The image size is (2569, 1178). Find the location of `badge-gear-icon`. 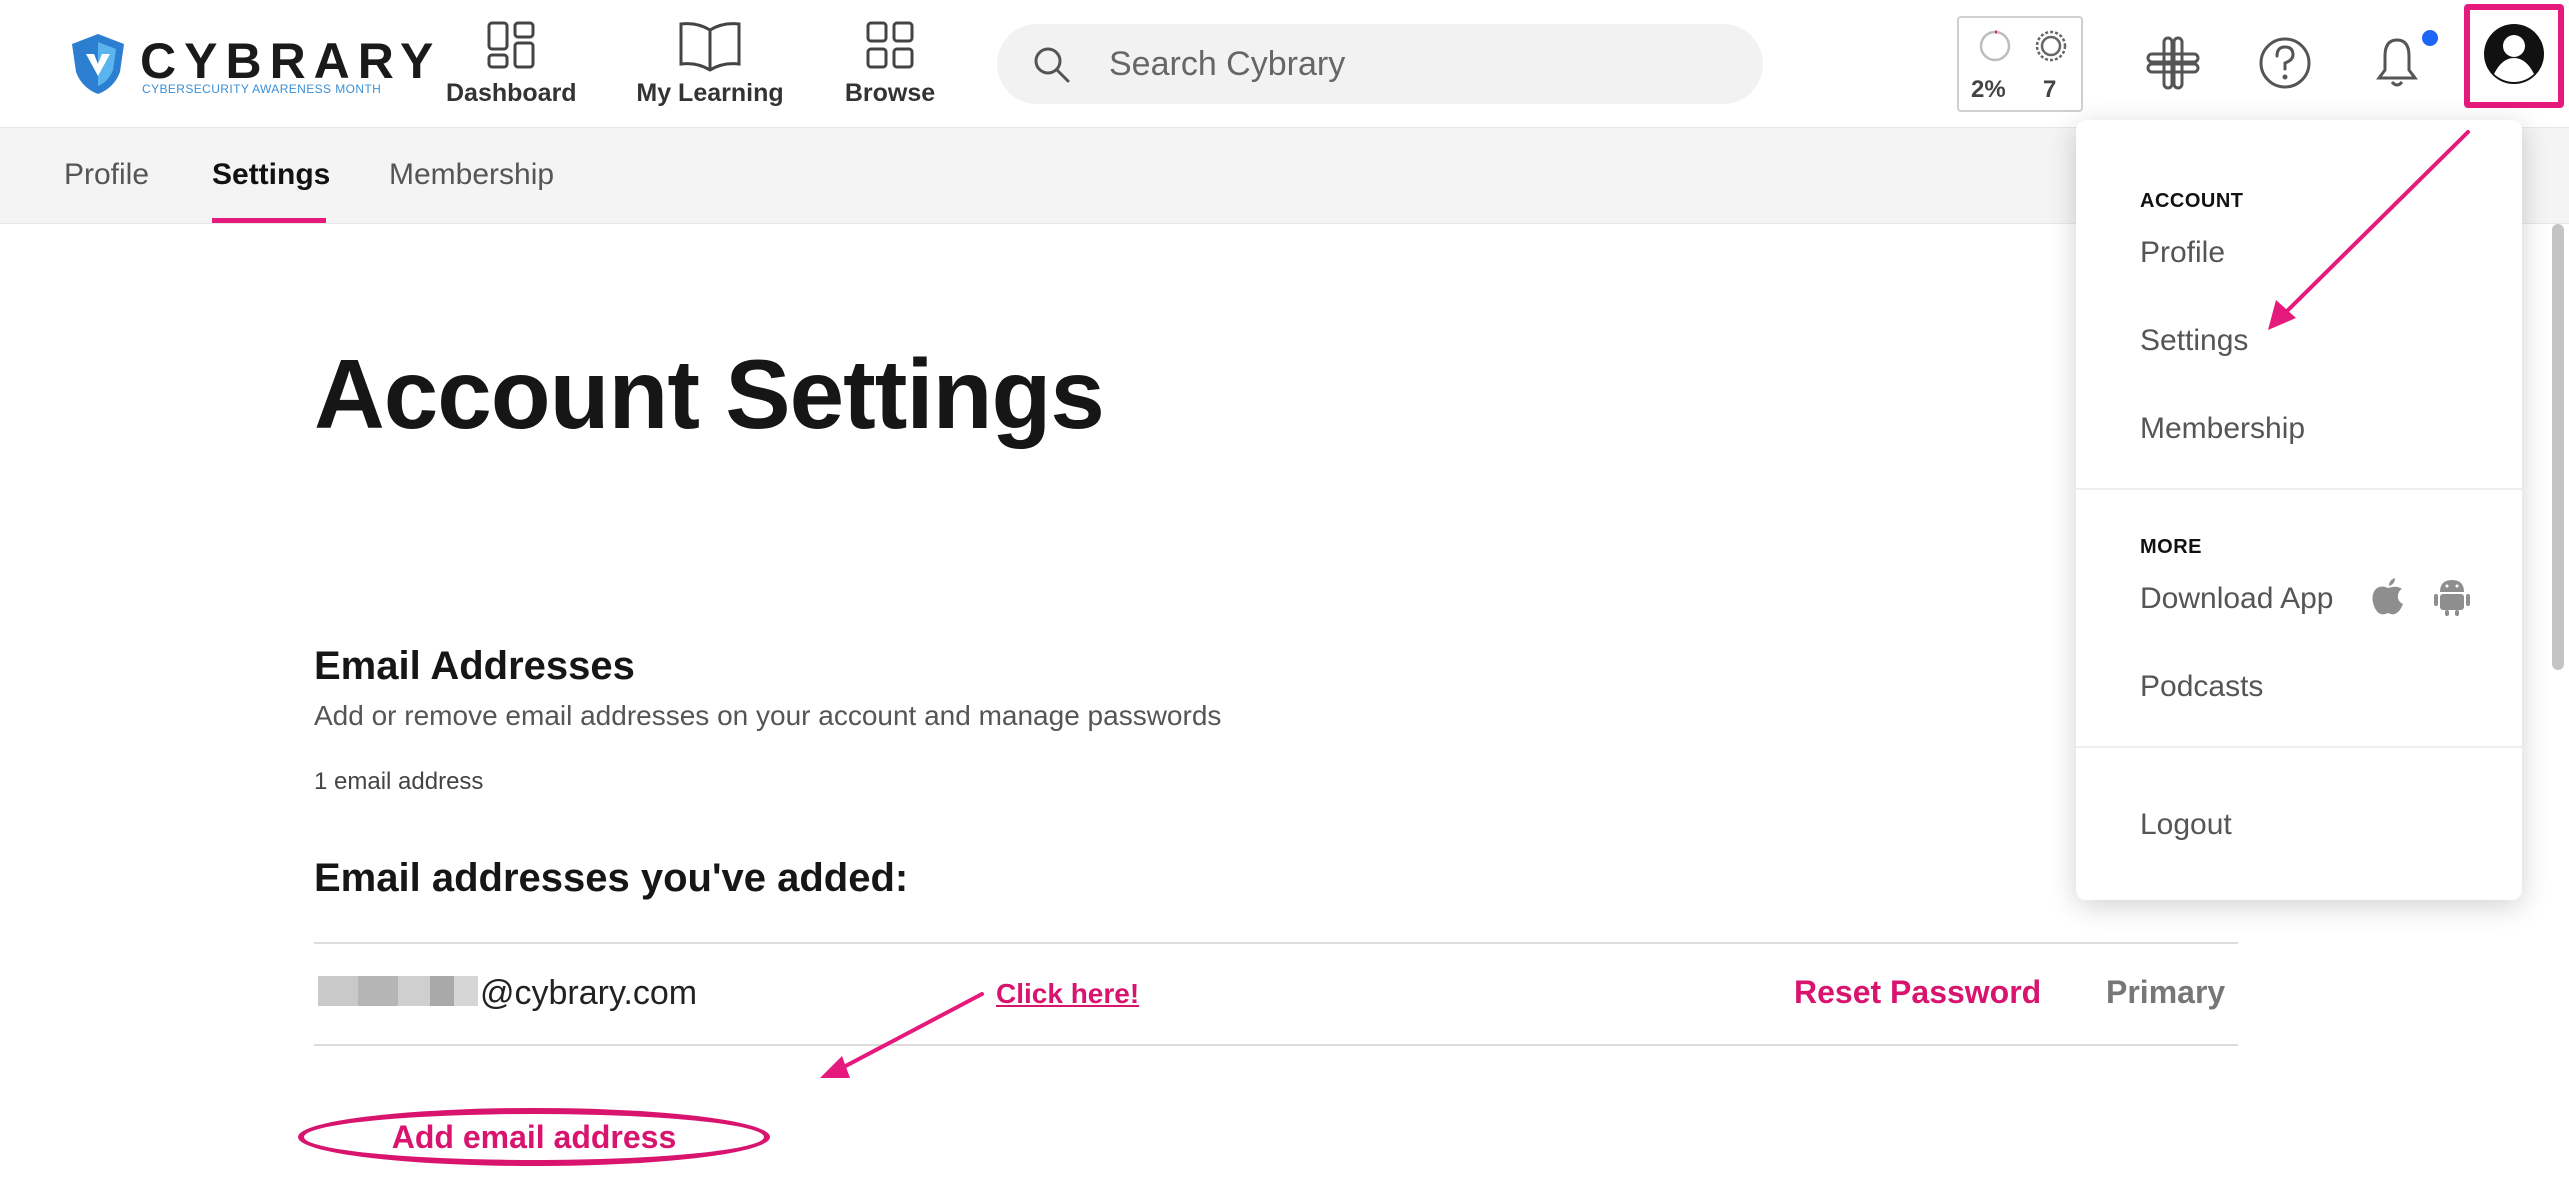

badge-gear-icon is located at coordinates (2051, 46).